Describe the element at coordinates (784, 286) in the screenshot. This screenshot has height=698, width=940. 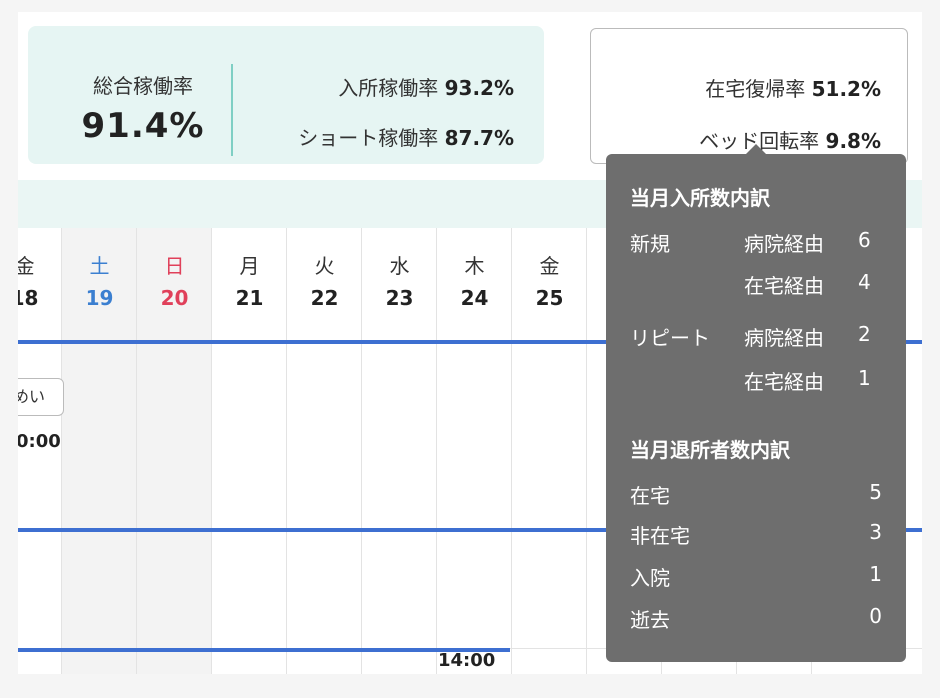
I see `new-home-label: 在宅経由` at that location.